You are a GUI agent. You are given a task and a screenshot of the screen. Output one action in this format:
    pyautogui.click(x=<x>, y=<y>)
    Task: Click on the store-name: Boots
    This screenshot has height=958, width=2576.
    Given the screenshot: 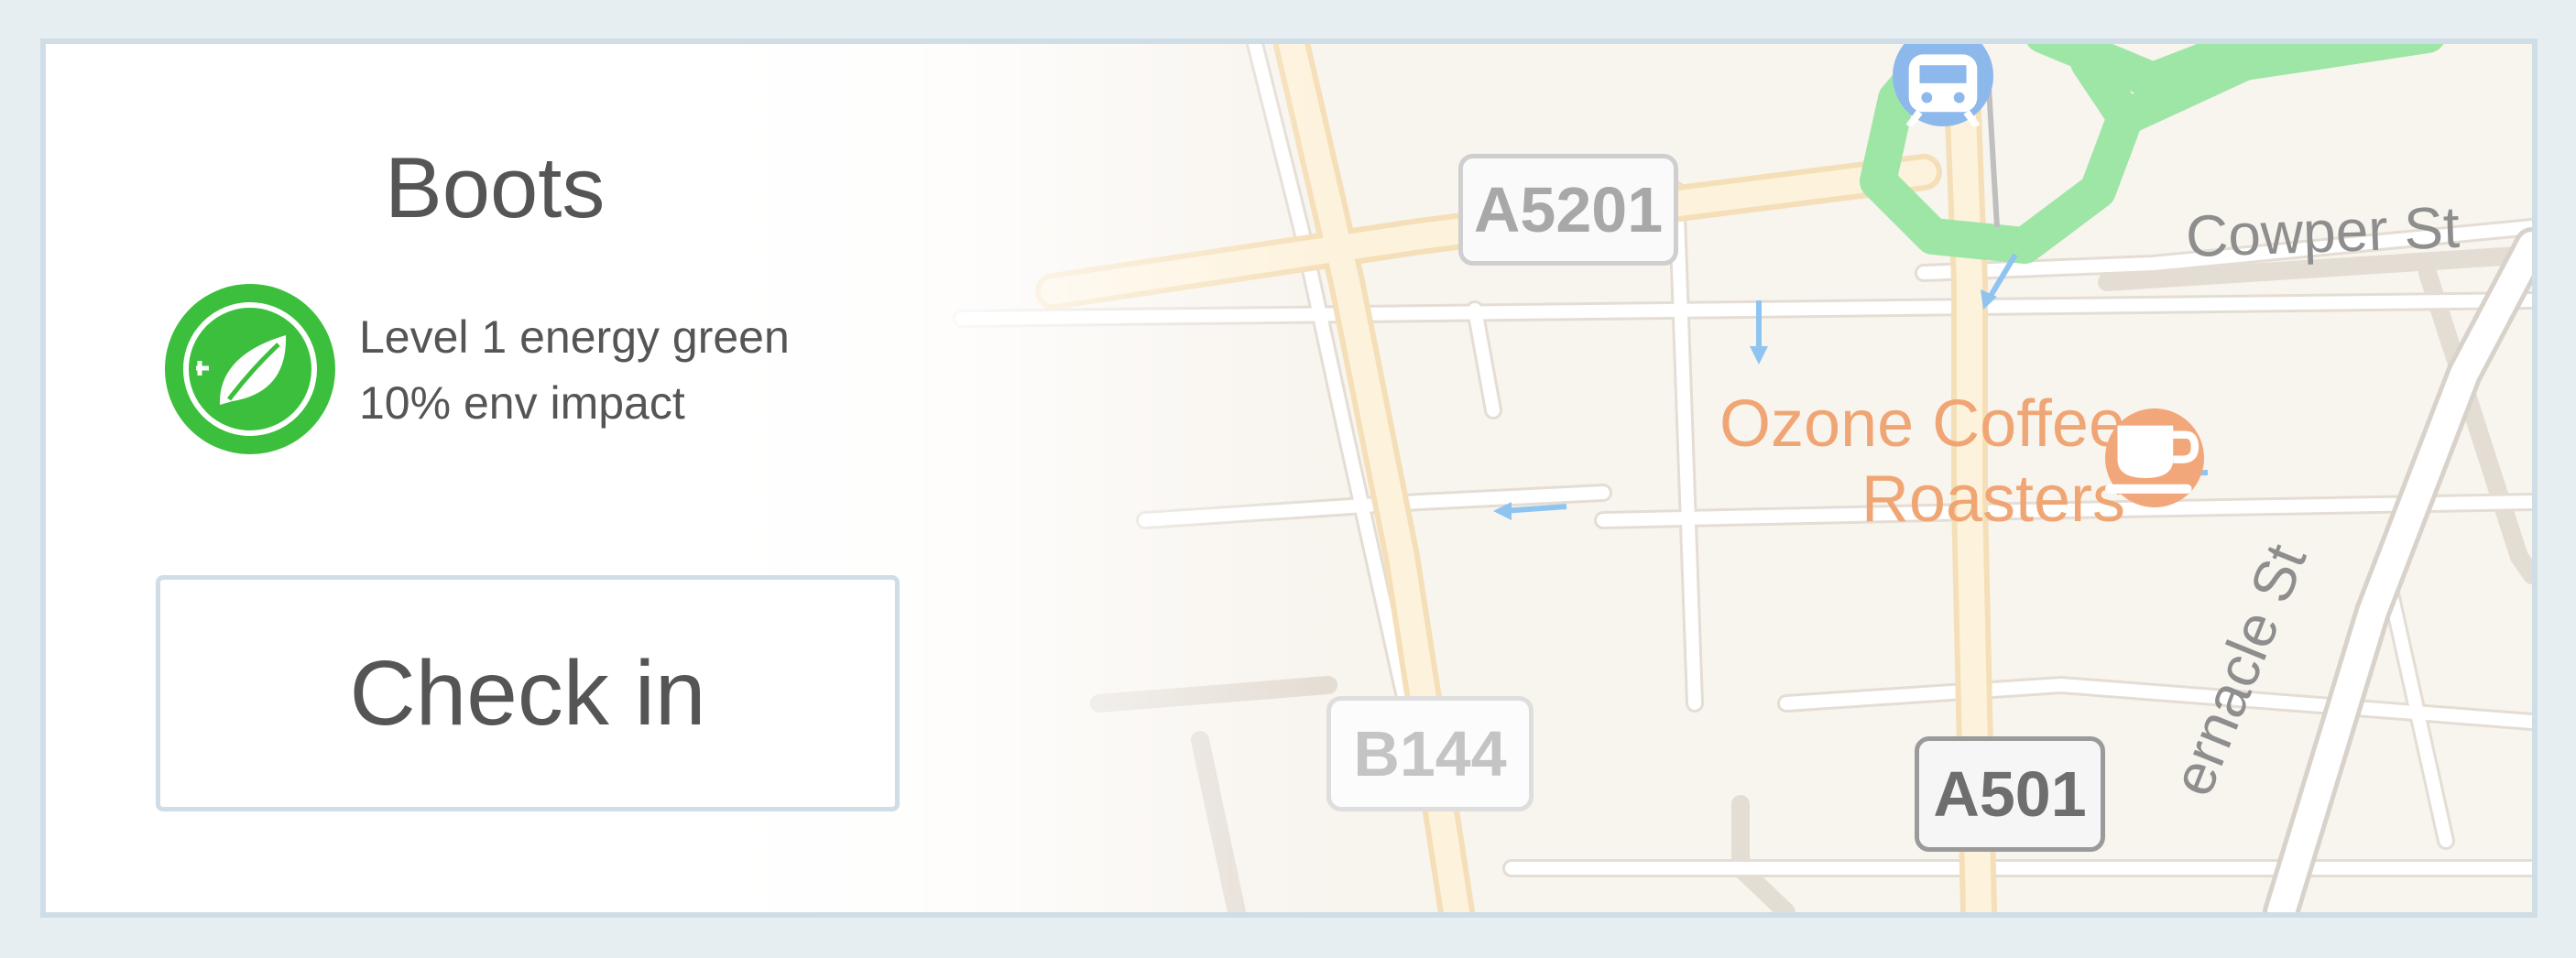 What is the action you would take?
    pyautogui.click(x=496, y=187)
    